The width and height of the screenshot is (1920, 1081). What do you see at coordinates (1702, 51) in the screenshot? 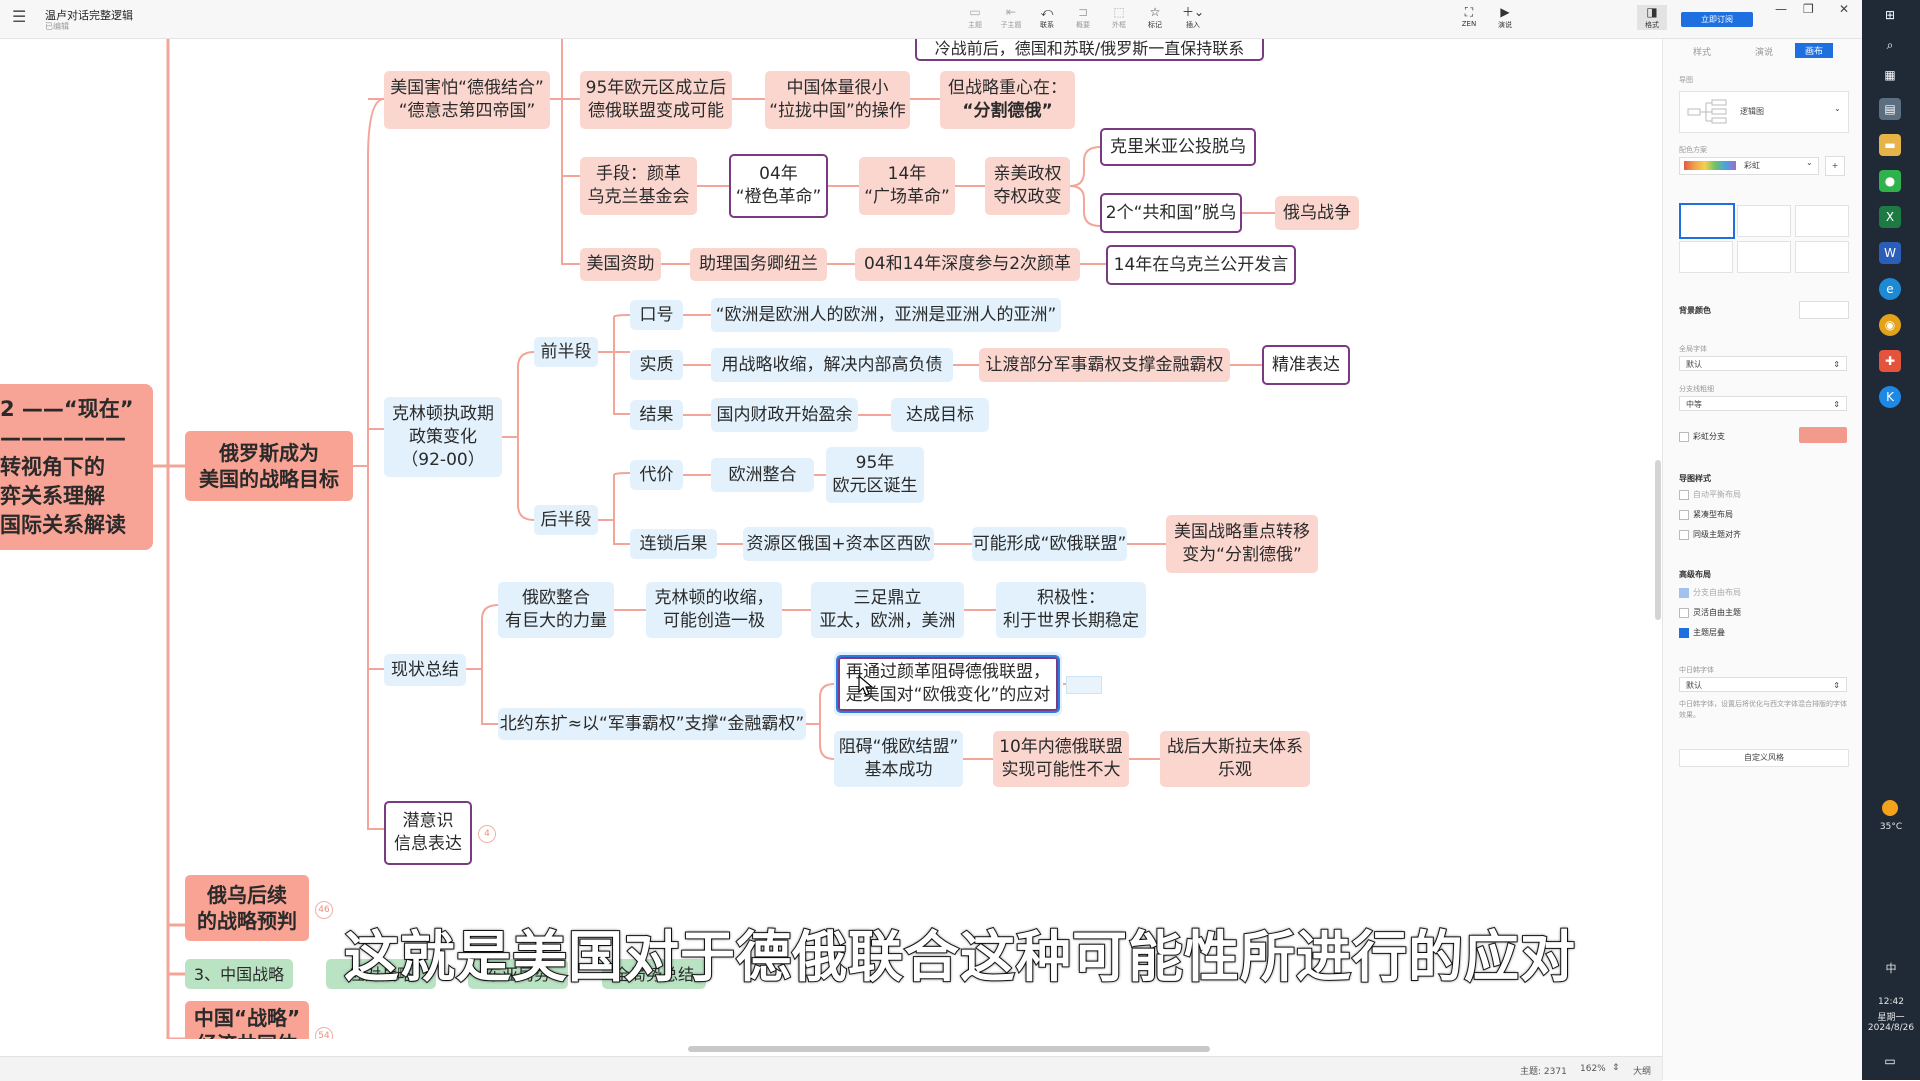
I see `tab-style: 样式` at bounding box center [1702, 51].